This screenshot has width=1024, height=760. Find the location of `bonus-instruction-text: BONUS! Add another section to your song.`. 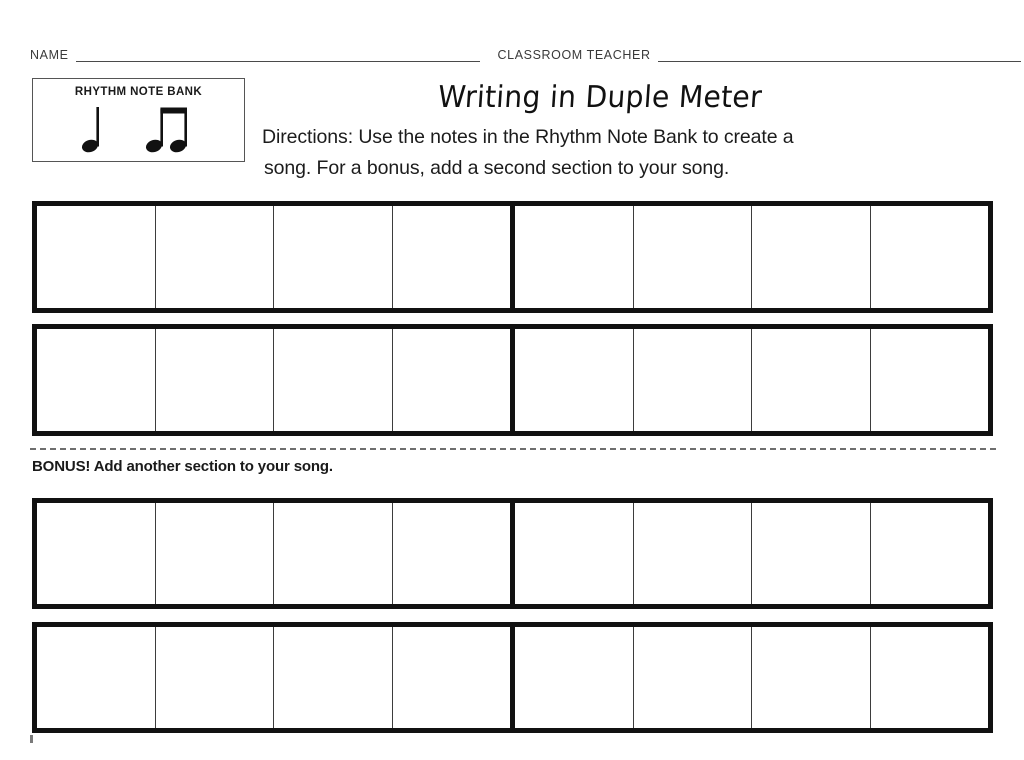

bonus-instruction-text: BONUS! Add another section to your song. is located at coordinates (182, 466).